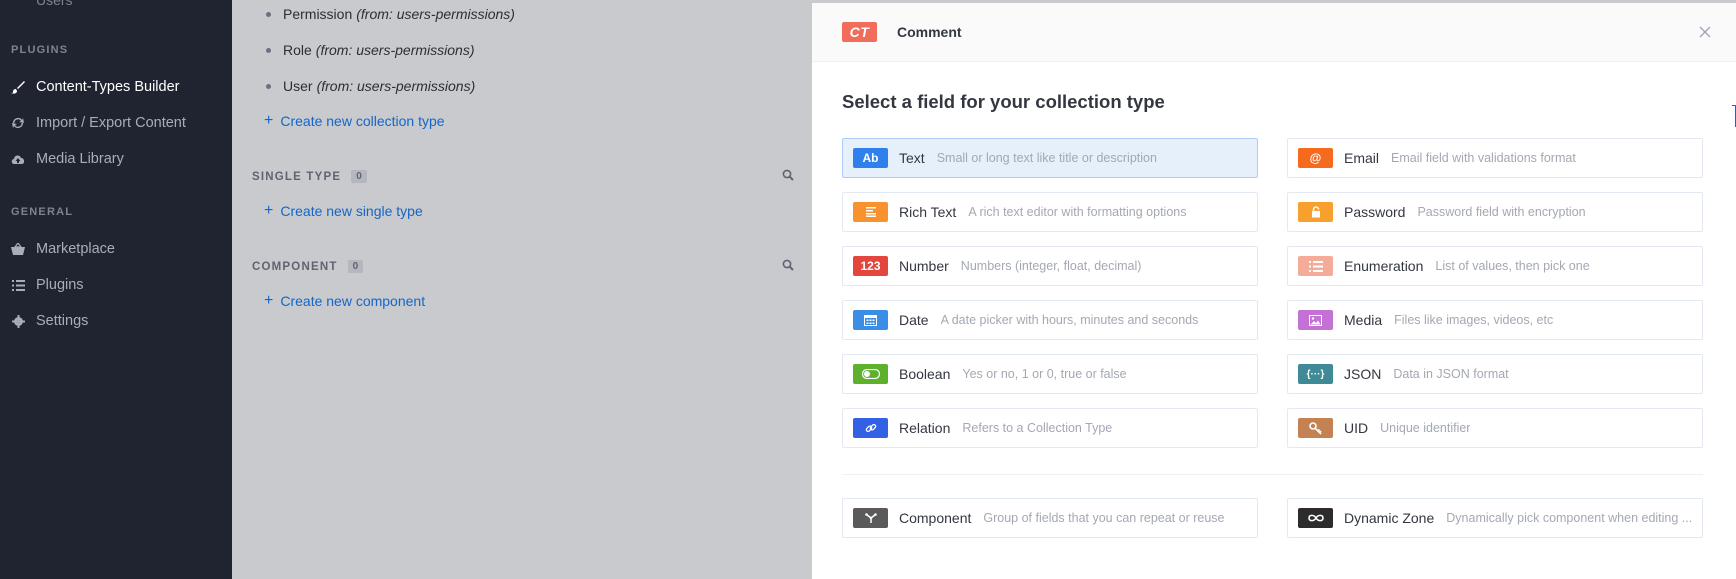  What do you see at coordinates (1315, 158) in the screenshot?
I see `at-icon: @` at bounding box center [1315, 158].